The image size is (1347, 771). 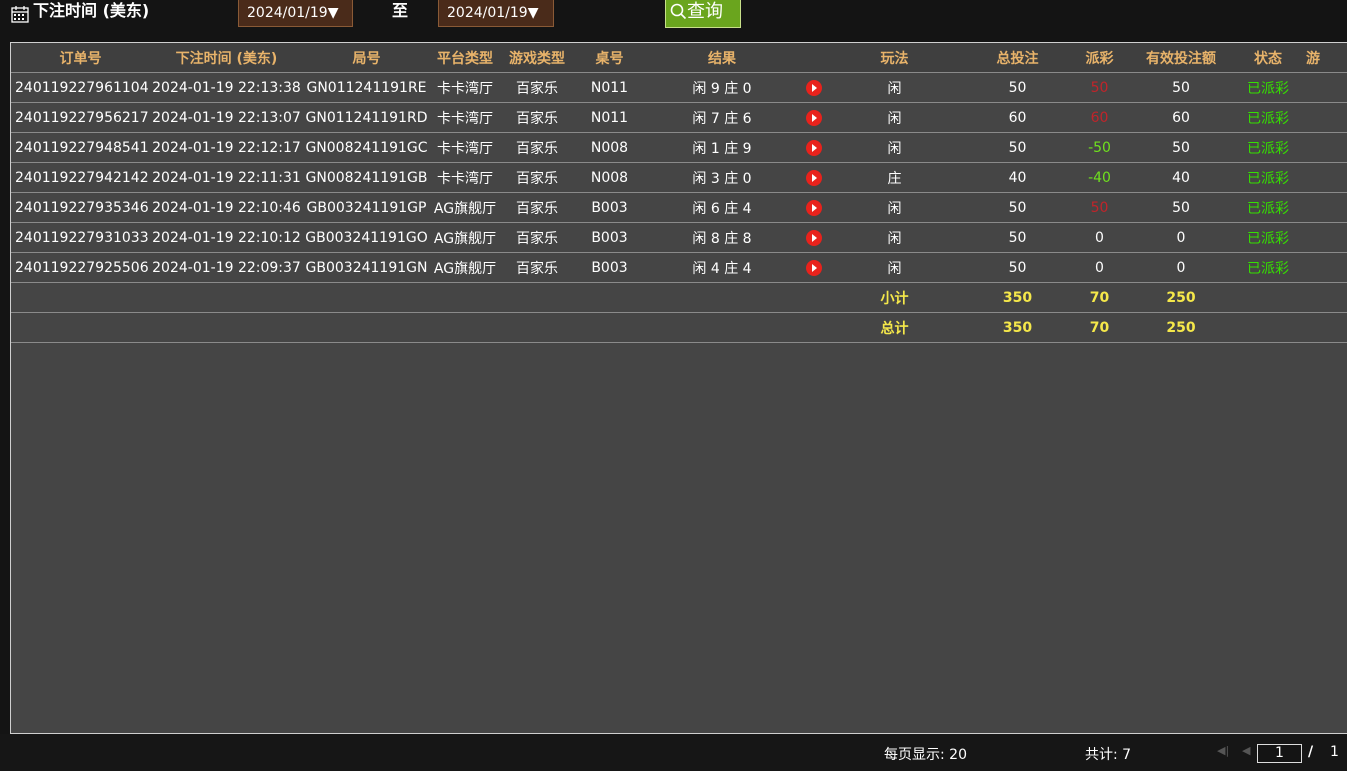 I want to click on col-payout: 派彩, so click(x=1099, y=58).